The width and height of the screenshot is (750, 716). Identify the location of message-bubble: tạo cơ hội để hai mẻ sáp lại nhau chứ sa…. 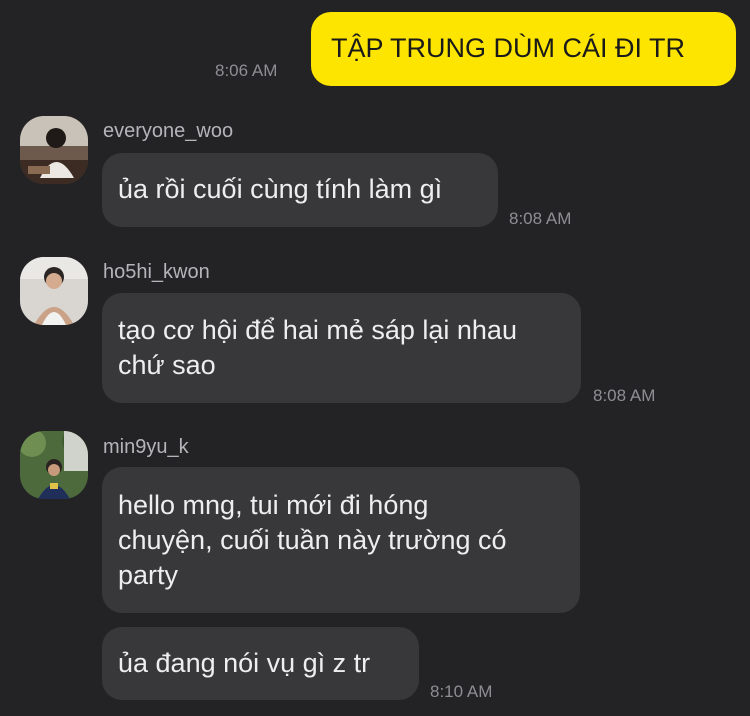
(341, 348).